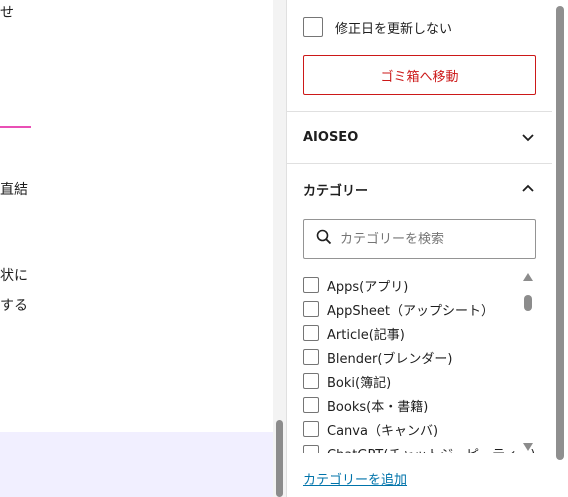  What do you see at coordinates (313, 27) in the screenshot?
I see `no-update-modified-checkbox` at bounding box center [313, 27].